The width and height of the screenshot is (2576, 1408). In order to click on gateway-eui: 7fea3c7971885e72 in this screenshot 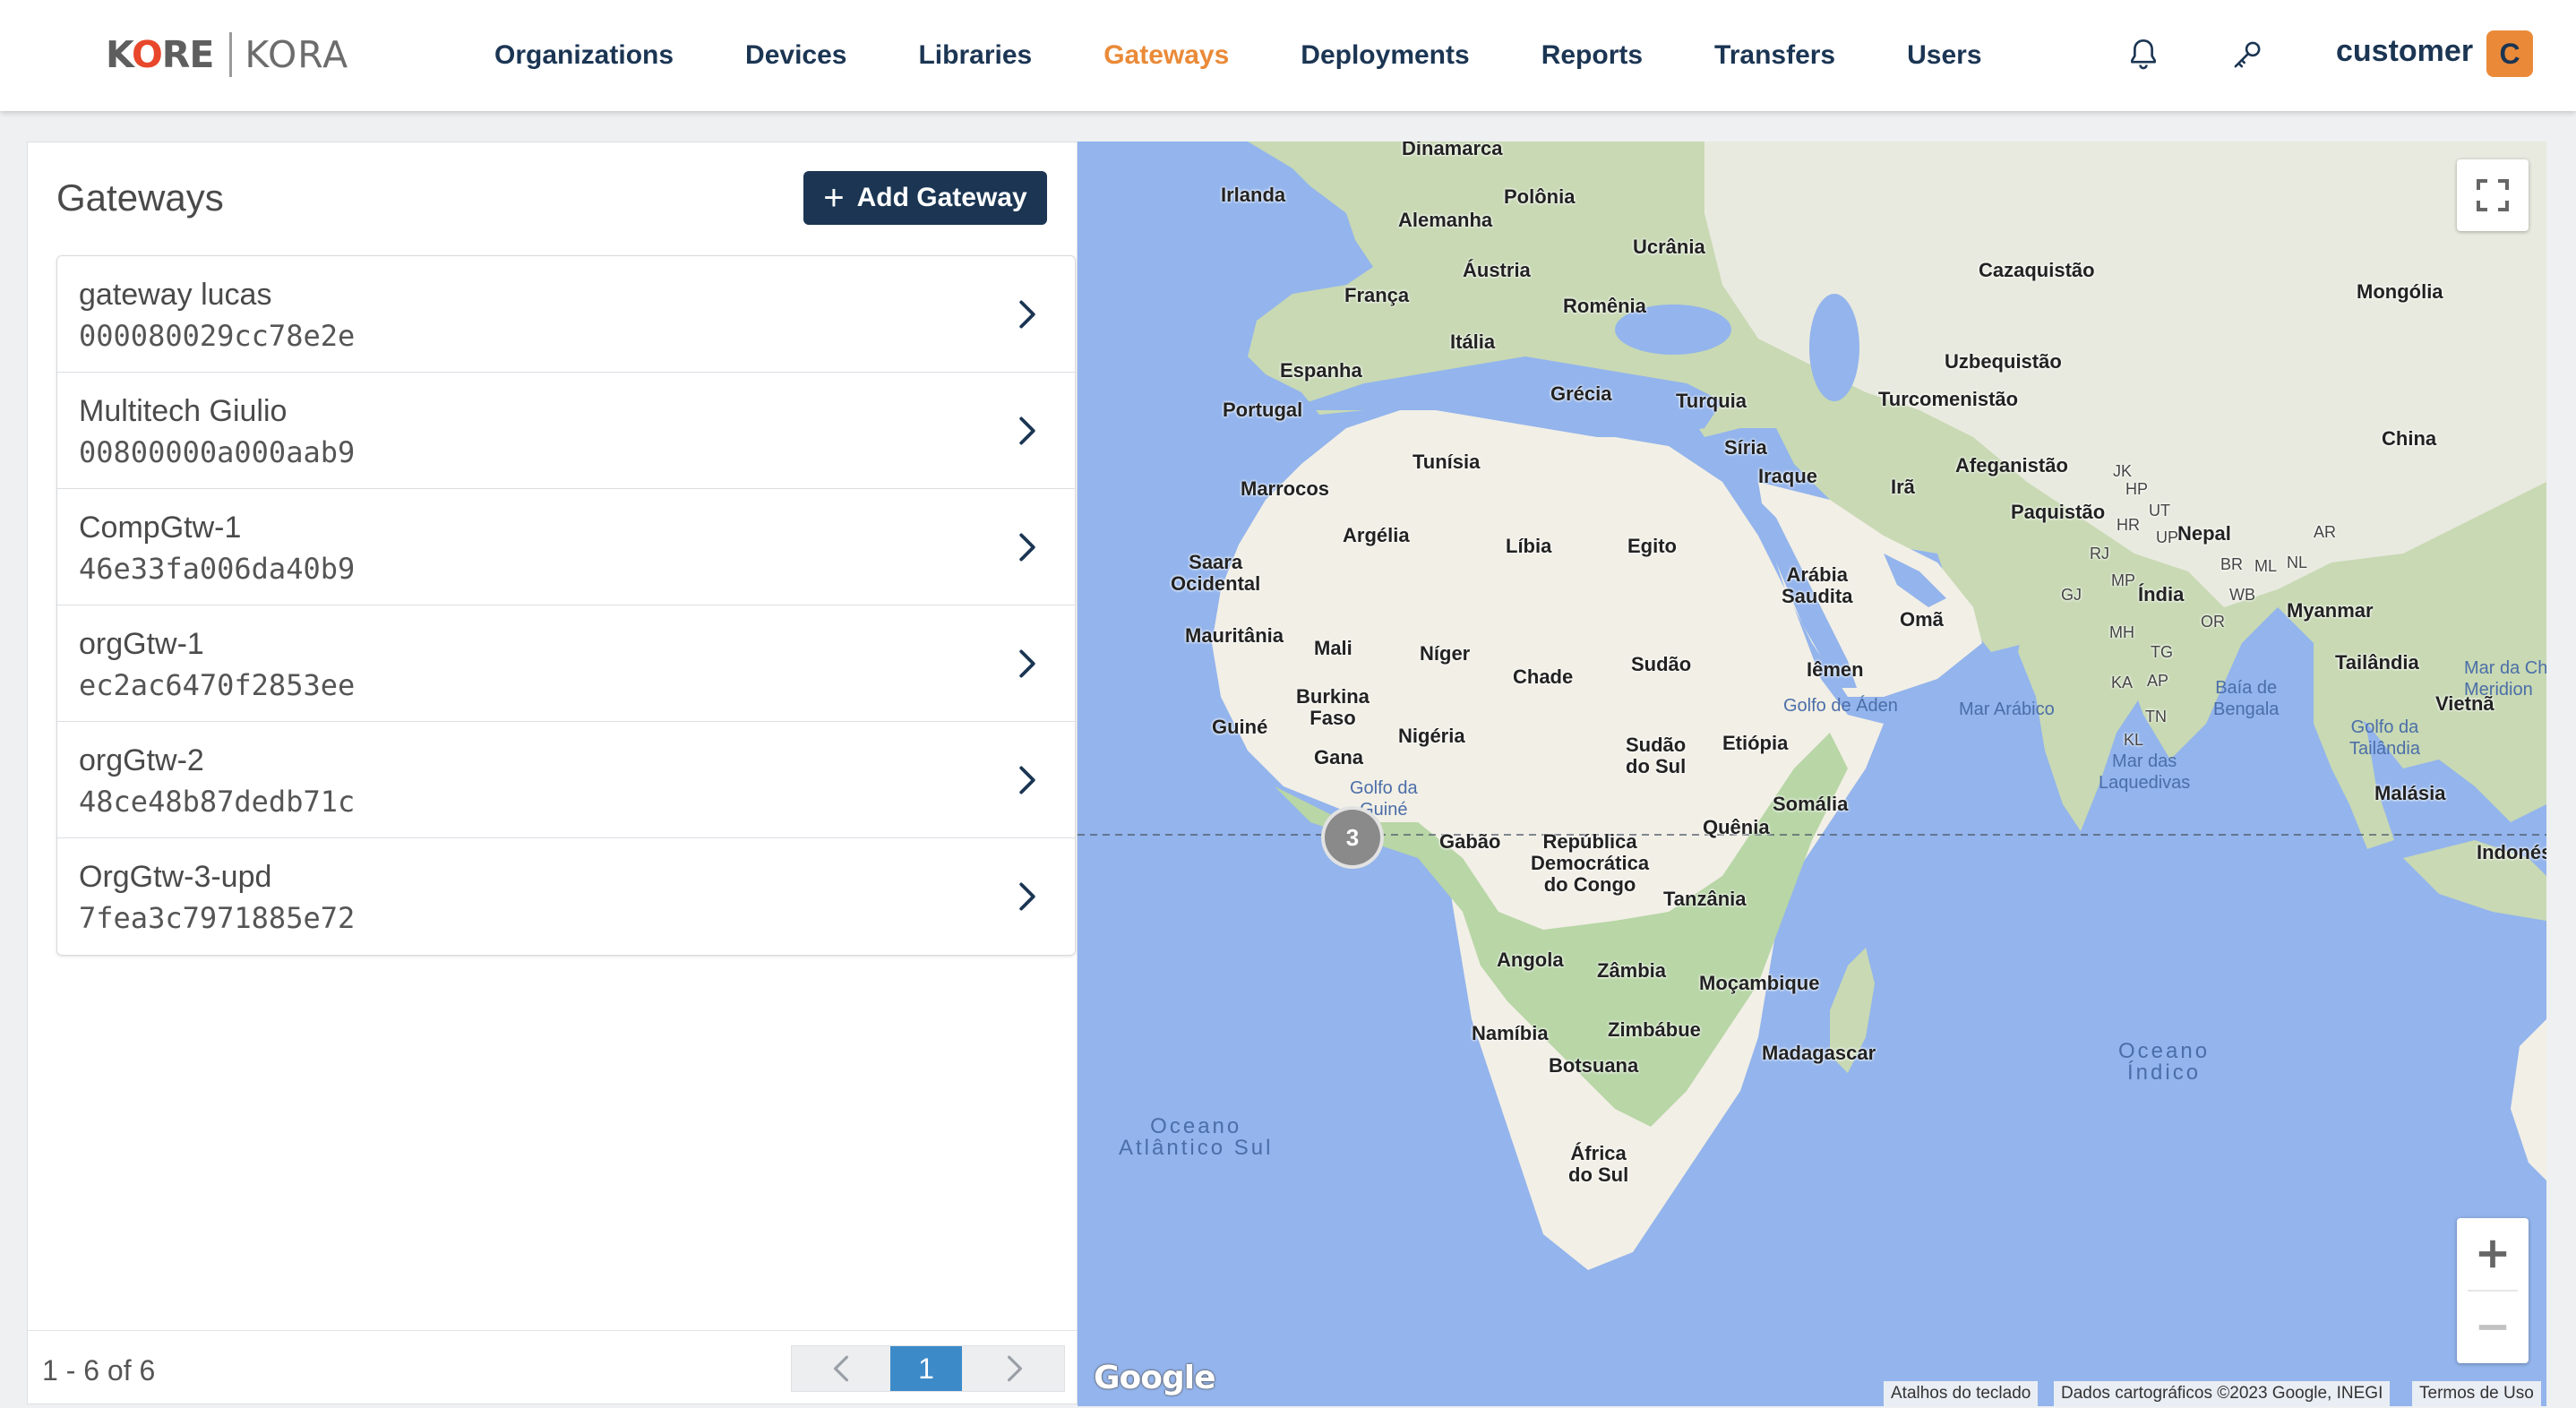, I will do `click(217, 918)`.